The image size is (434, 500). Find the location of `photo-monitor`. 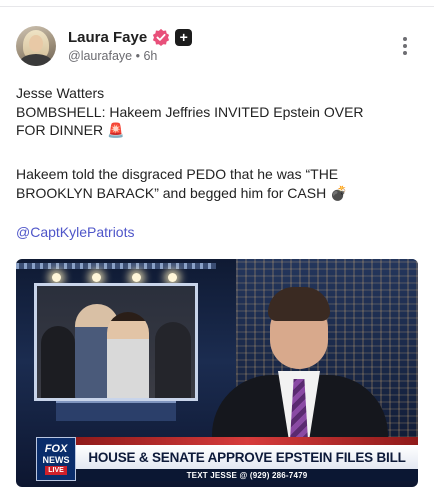

photo-monitor is located at coordinates (116, 342).